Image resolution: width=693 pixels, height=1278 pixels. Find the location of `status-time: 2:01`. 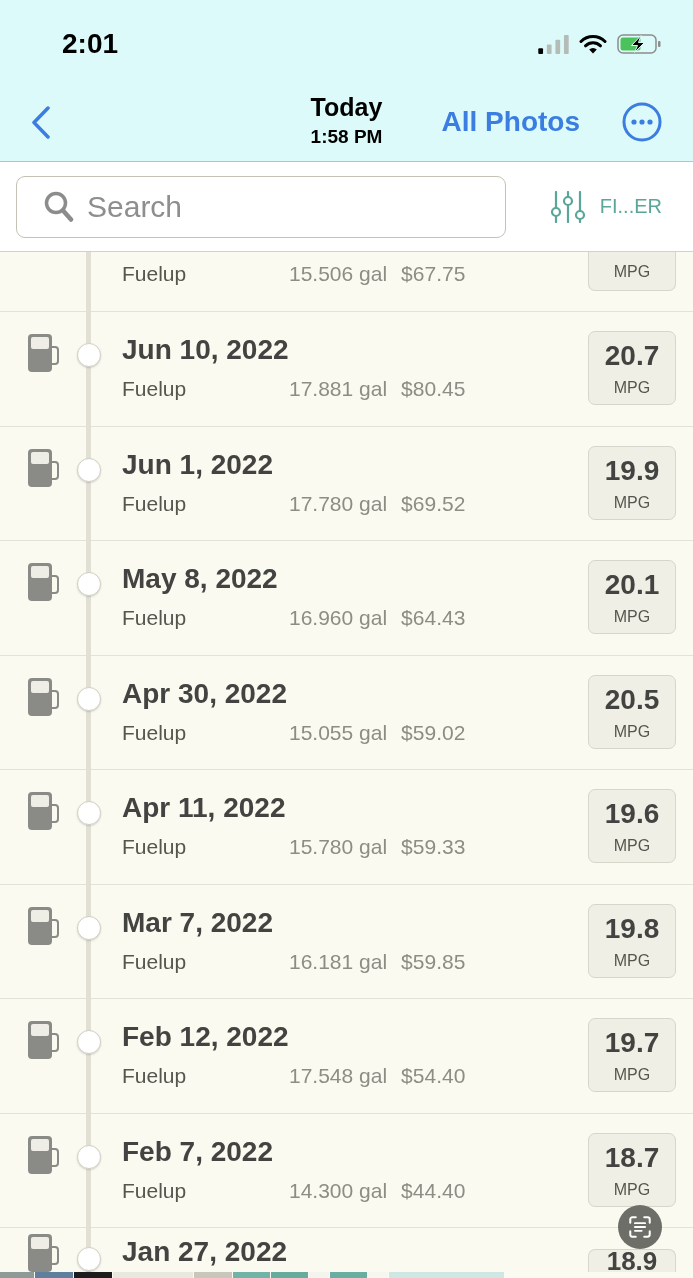

status-time: 2:01 is located at coordinates (90, 44).